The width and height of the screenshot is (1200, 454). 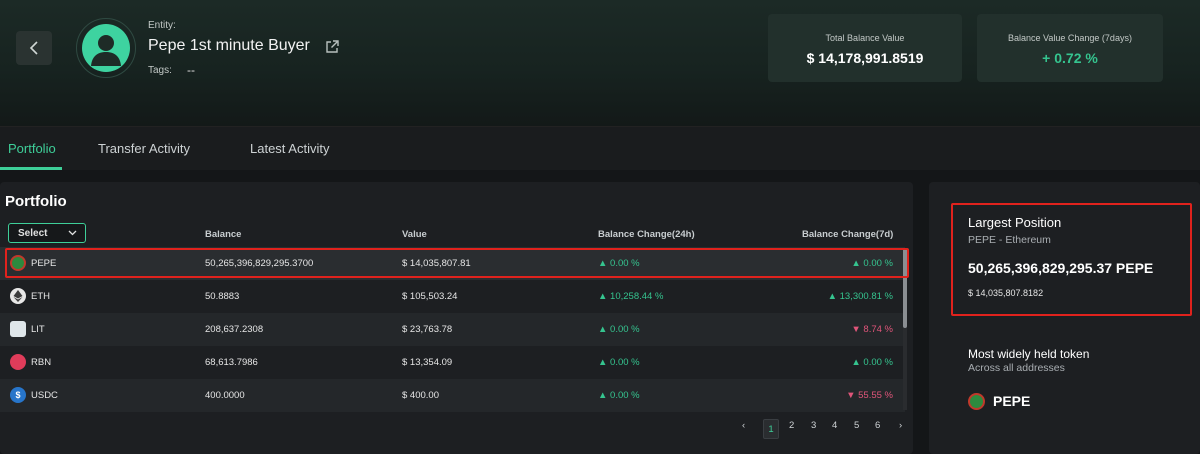 What do you see at coordinates (32, 148) in the screenshot?
I see `tab-portfolio: Portfolio` at bounding box center [32, 148].